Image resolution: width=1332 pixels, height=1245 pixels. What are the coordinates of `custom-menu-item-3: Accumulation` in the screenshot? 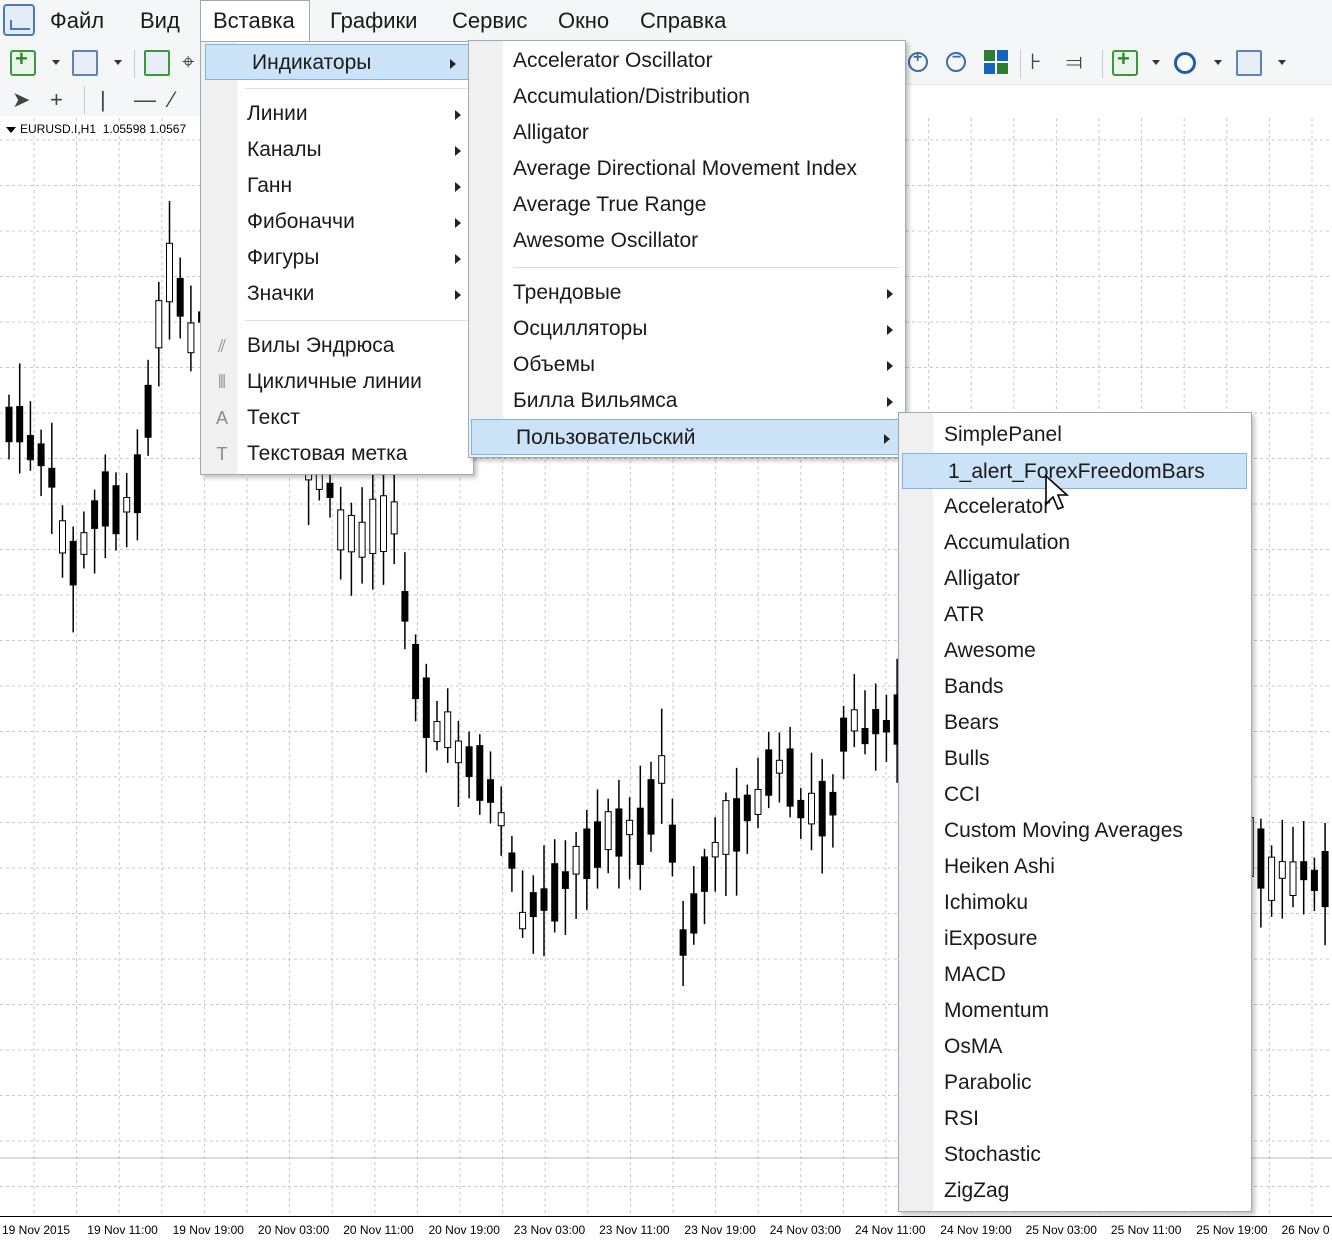 It's located at (1075, 543).